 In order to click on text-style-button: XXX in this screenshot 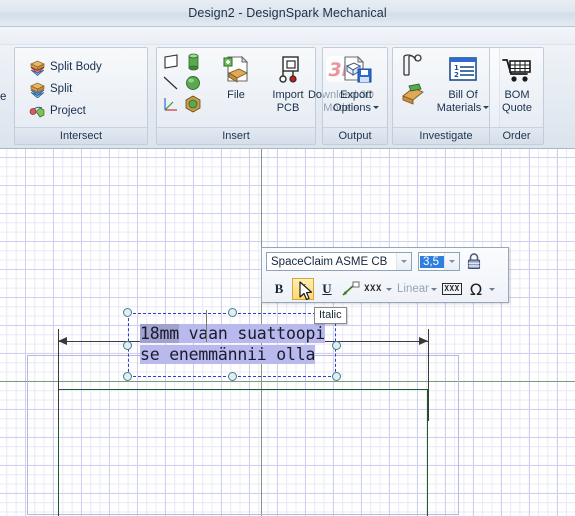, I will do `click(373, 289)`.